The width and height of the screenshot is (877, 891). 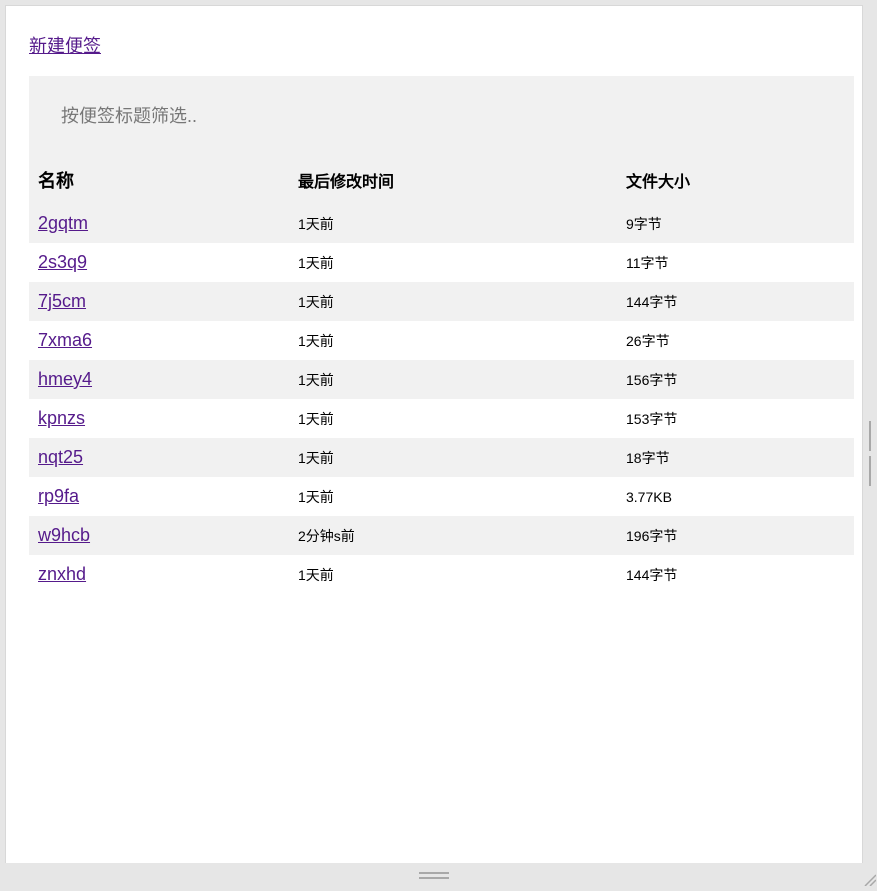 What do you see at coordinates (159, 535) in the screenshot?
I see `note-name-cell: w9hcb` at bounding box center [159, 535].